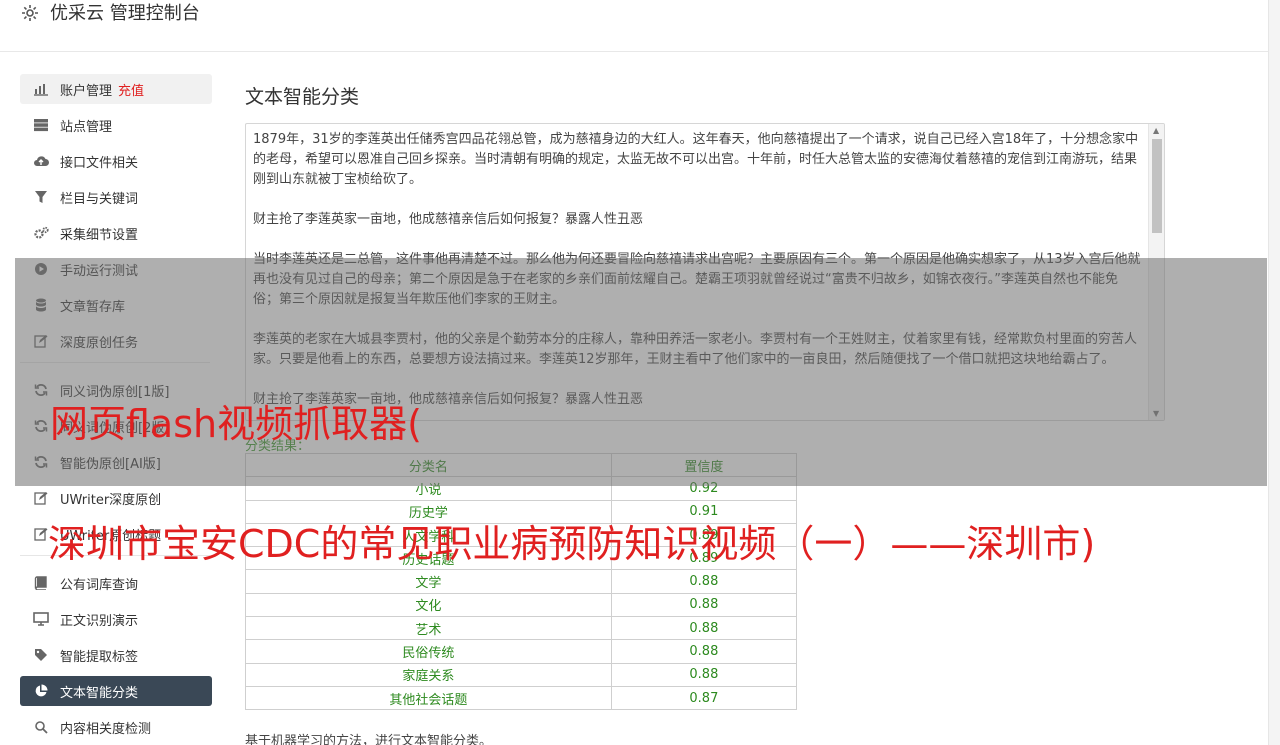 This screenshot has width=1280, height=745. What do you see at coordinates (99, 621) in the screenshot?
I see `sidebar-item-label: 正文识别演示` at bounding box center [99, 621].